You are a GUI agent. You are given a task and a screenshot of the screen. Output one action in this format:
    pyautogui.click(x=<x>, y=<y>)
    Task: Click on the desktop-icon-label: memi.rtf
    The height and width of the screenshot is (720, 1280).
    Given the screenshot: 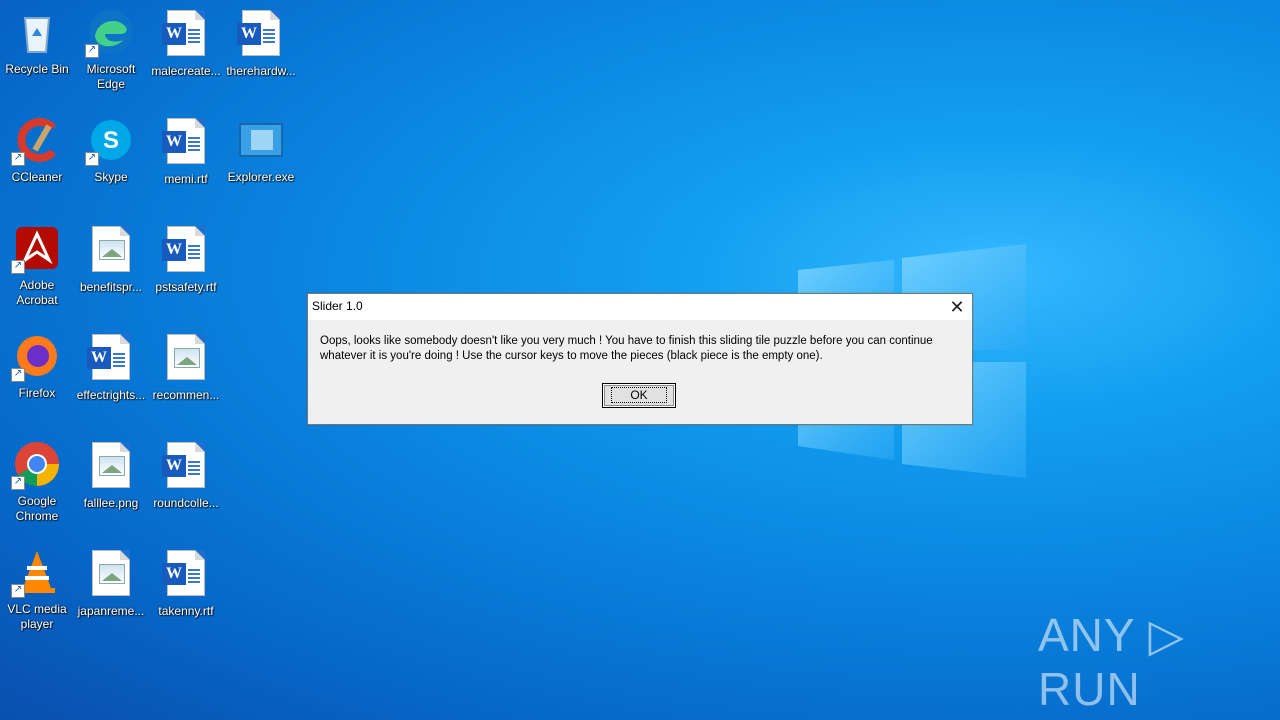 What is the action you would take?
    pyautogui.click(x=186, y=179)
    